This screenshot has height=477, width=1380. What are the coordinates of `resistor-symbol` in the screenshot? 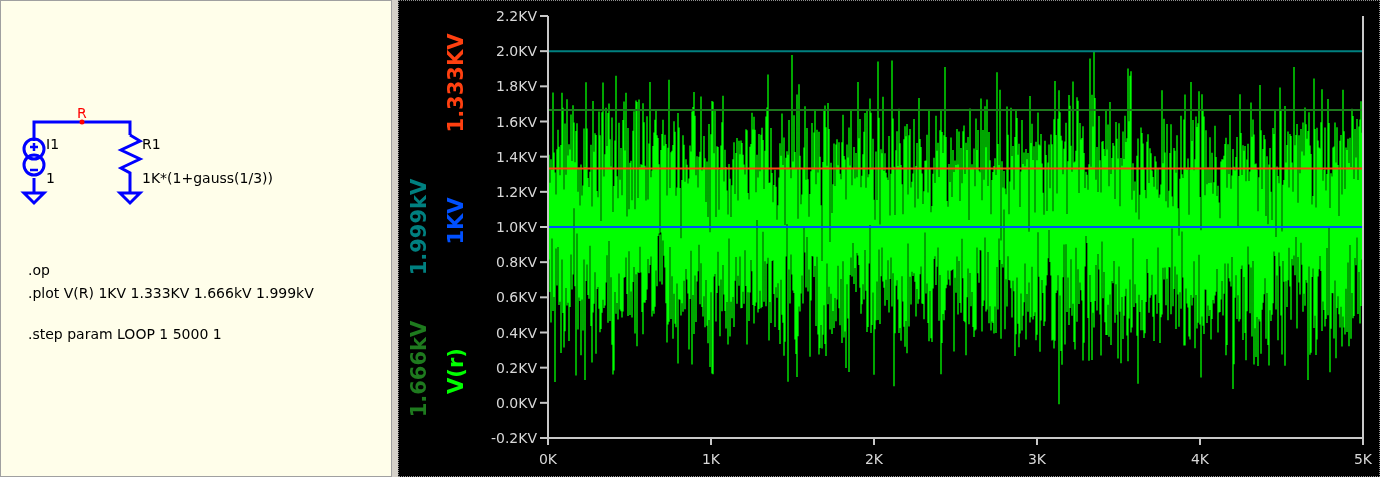 It's located at (130, 163).